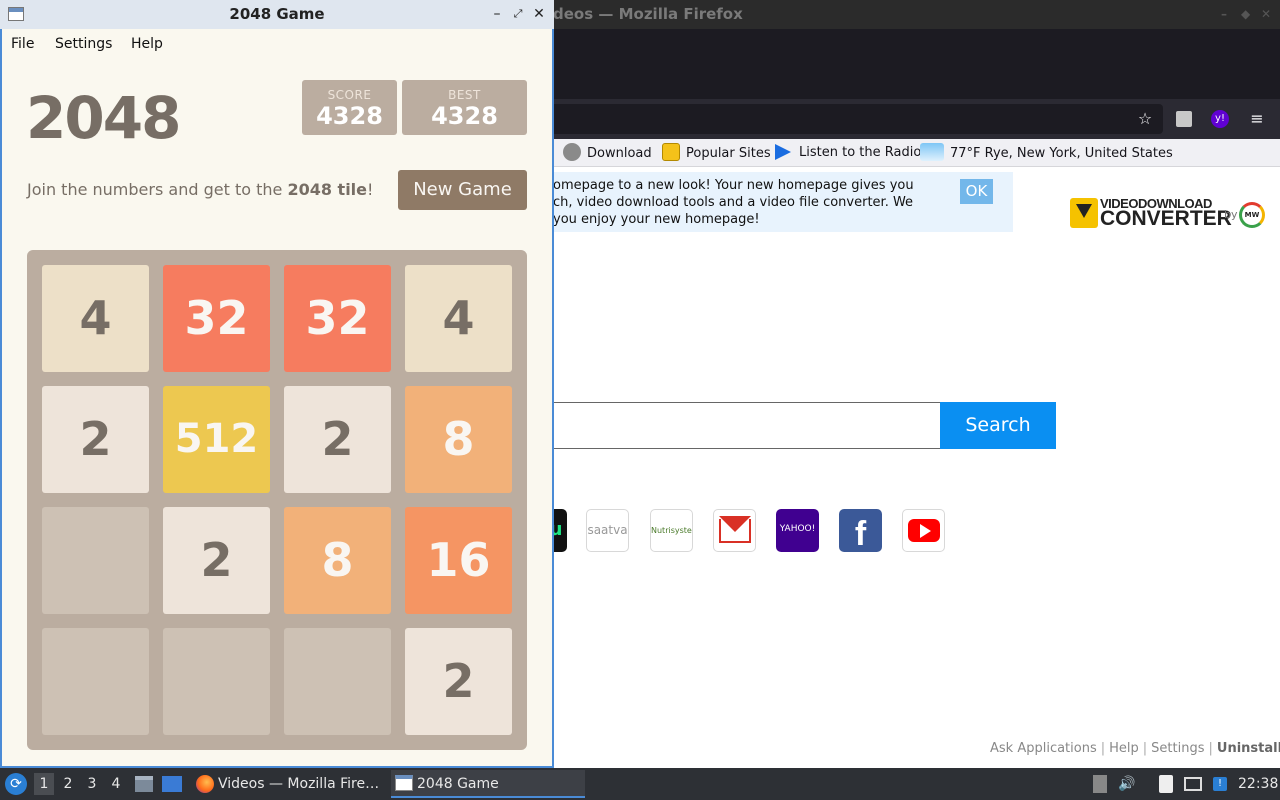 Image resolution: width=1280 pixels, height=800 pixels. What do you see at coordinates (92, 784) in the screenshot?
I see `workspace-3: 3` at bounding box center [92, 784].